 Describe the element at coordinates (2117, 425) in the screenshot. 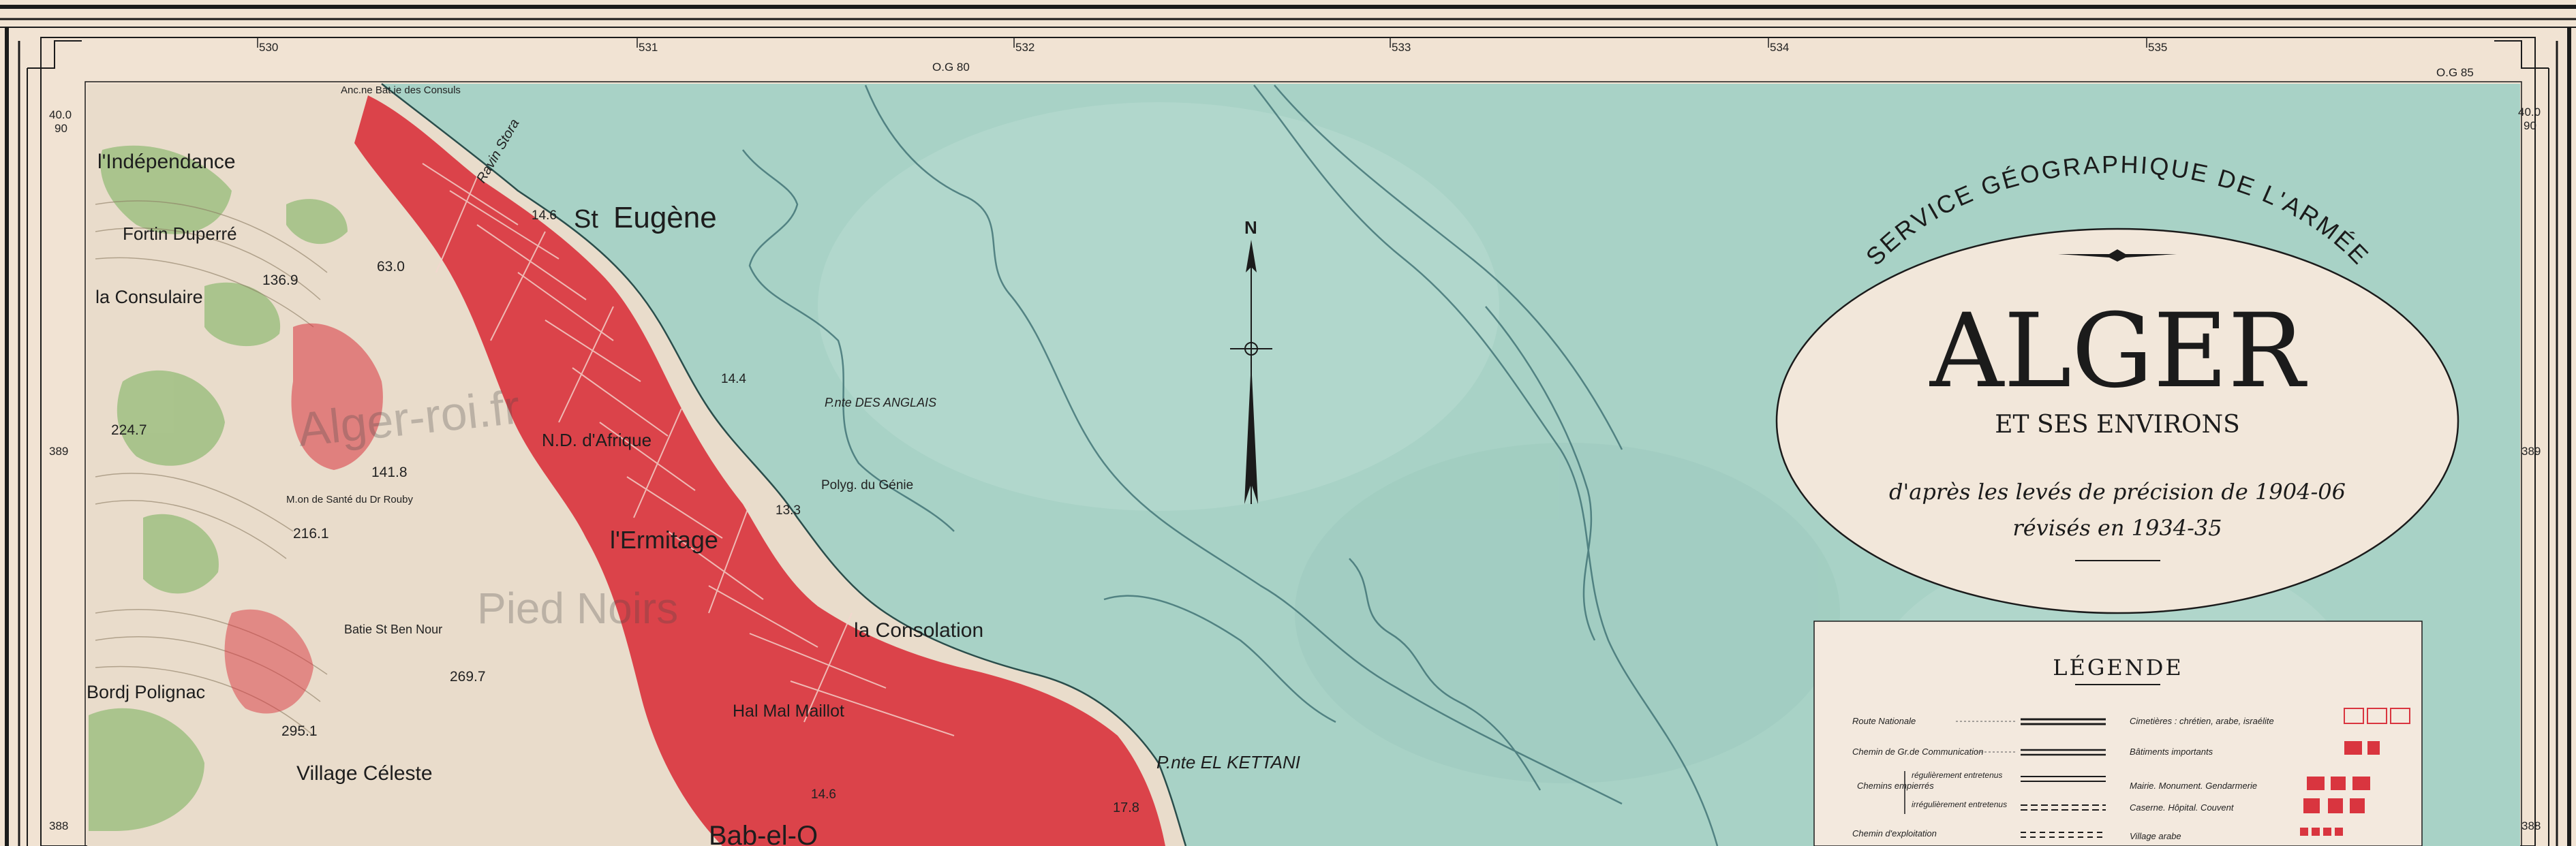

I see `map-subtitle: ET SES ENVIRONS` at that location.